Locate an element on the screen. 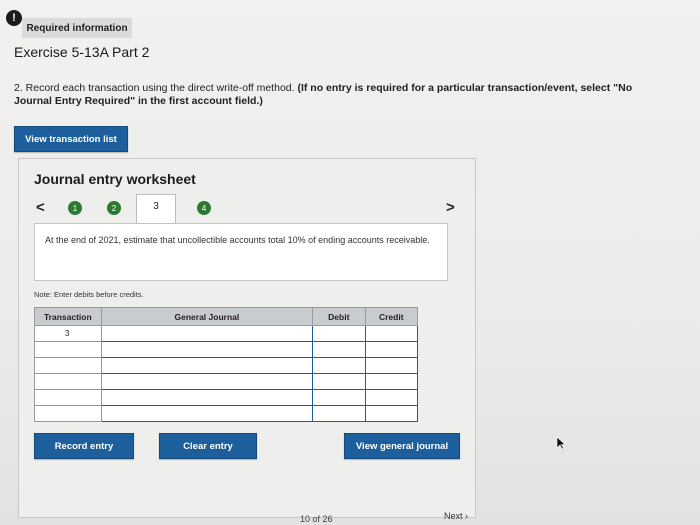 This screenshot has height=525, width=700. view-general-journal-button: View general journal is located at coordinates (402, 446).